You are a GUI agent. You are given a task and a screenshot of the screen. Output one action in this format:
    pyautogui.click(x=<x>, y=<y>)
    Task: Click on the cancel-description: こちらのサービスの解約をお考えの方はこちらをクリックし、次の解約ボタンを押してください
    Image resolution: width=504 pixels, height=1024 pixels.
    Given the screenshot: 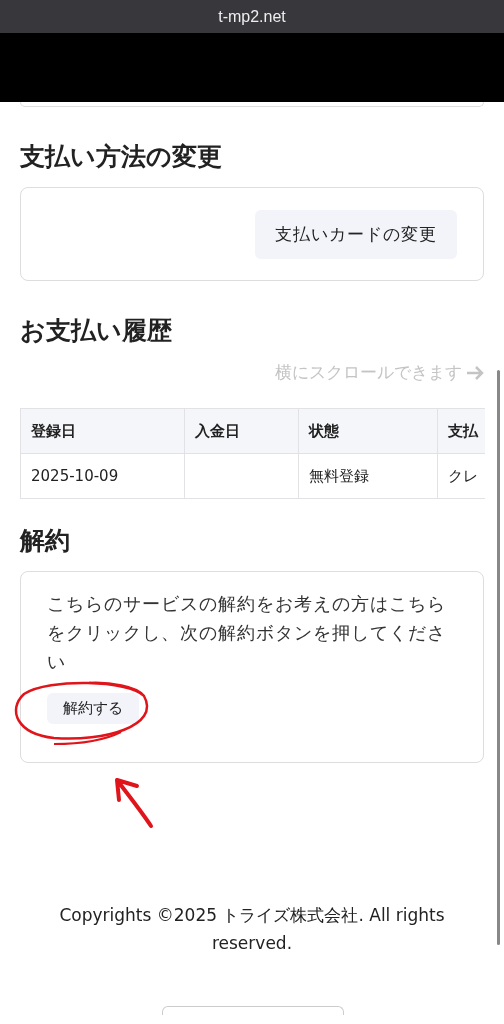 What is the action you would take?
    pyautogui.click(x=247, y=633)
    